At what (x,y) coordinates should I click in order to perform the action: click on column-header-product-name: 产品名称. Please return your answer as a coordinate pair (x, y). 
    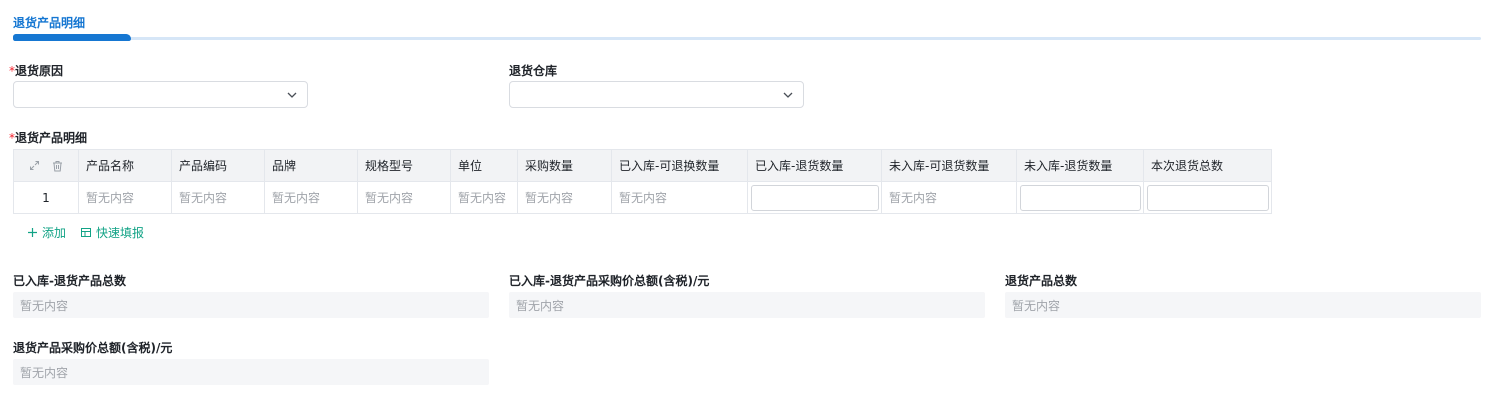
    Looking at the image, I should click on (125, 165).